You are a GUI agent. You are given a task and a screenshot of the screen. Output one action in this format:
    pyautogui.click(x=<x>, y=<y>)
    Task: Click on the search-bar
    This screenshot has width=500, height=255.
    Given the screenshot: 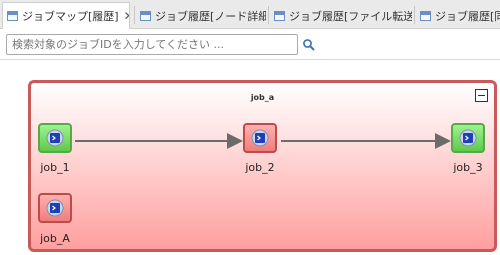 What is the action you would take?
    pyautogui.click(x=250, y=44)
    